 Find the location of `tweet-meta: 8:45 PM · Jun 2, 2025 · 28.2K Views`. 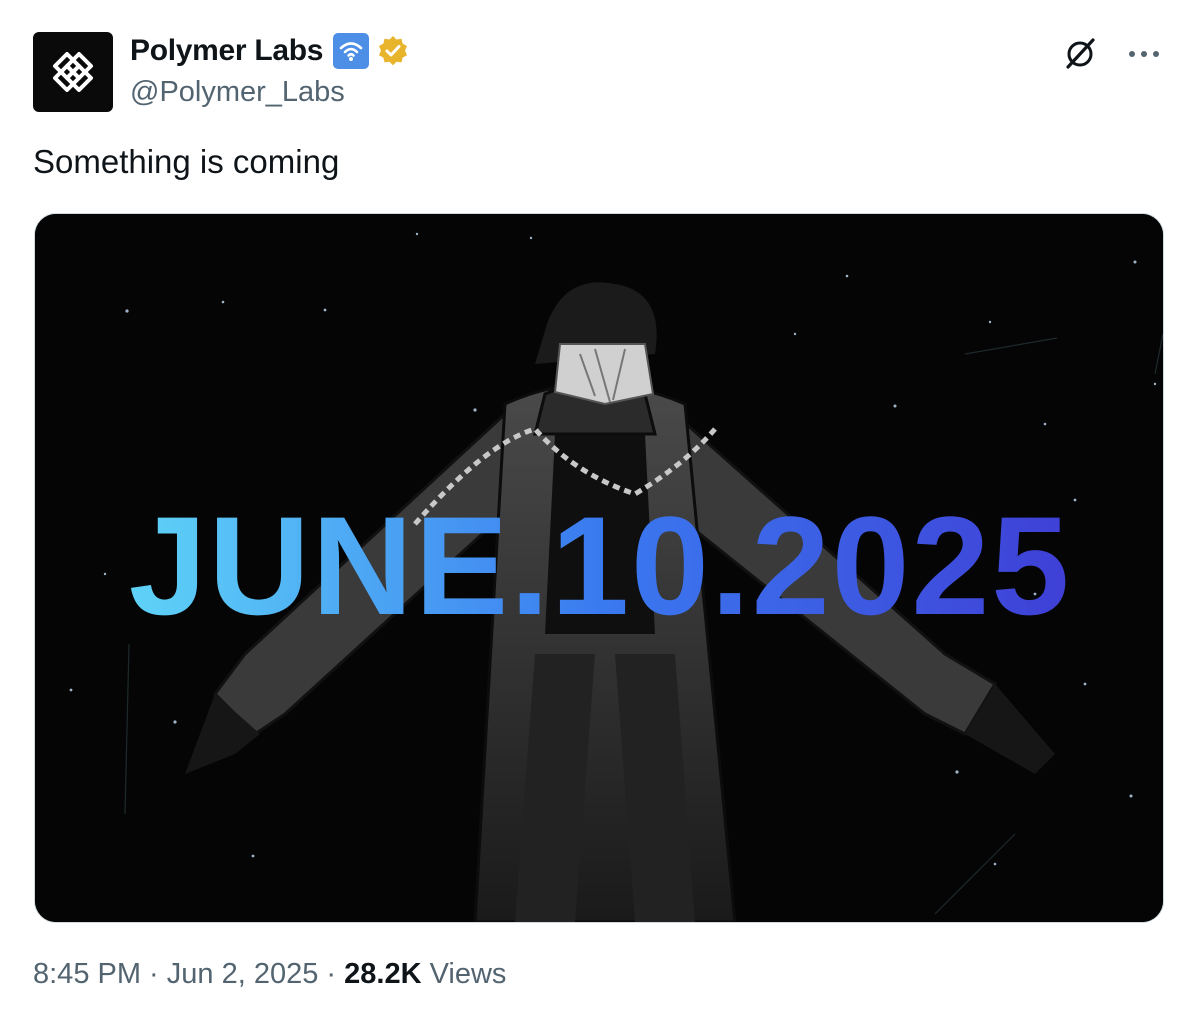

tweet-meta: 8:45 PM · Jun 2, 2025 · 28.2K Views is located at coordinates (269, 974).